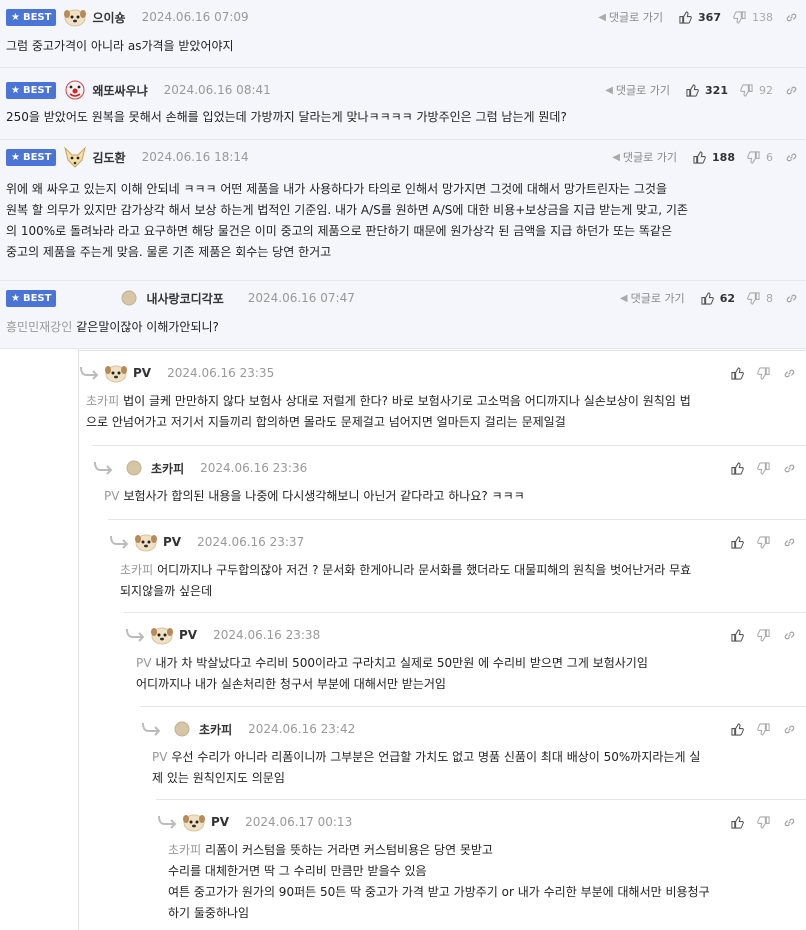  What do you see at coordinates (623, 298) in the screenshot?
I see `reply-arrow-icon: ◀` at bounding box center [623, 298].